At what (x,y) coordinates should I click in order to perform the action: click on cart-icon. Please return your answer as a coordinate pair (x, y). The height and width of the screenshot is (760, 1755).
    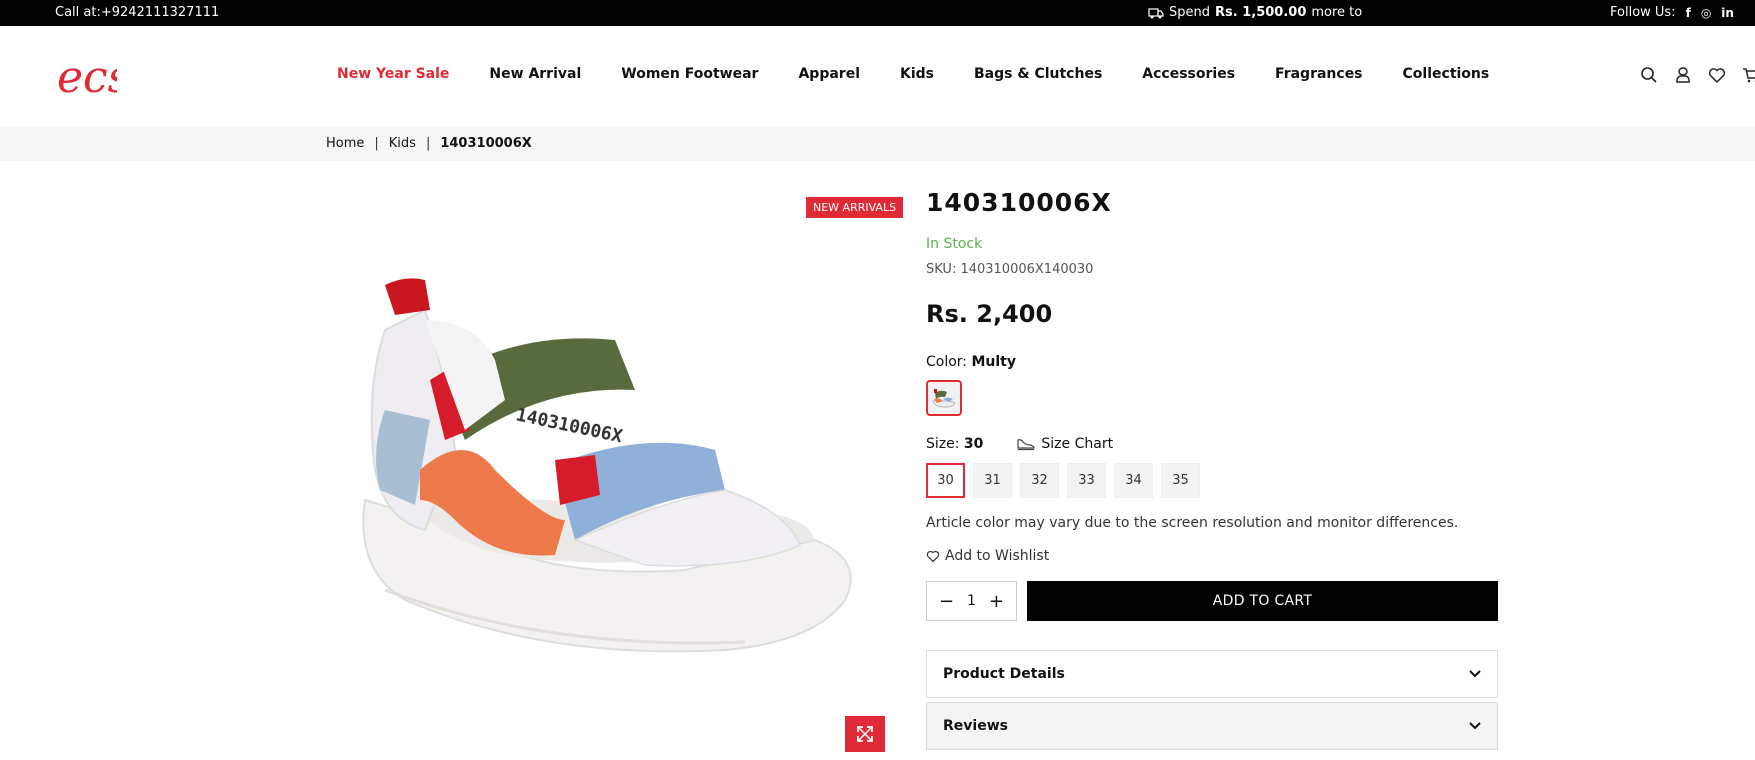
    Looking at the image, I should click on (1748, 75).